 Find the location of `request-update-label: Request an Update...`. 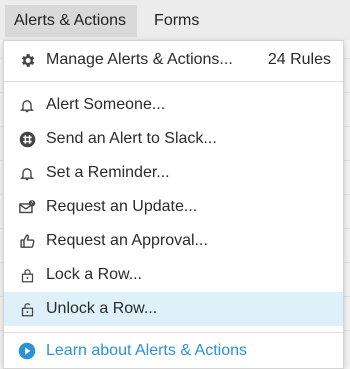

request-update-label: Request an Update... is located at coordinates (122, 206).